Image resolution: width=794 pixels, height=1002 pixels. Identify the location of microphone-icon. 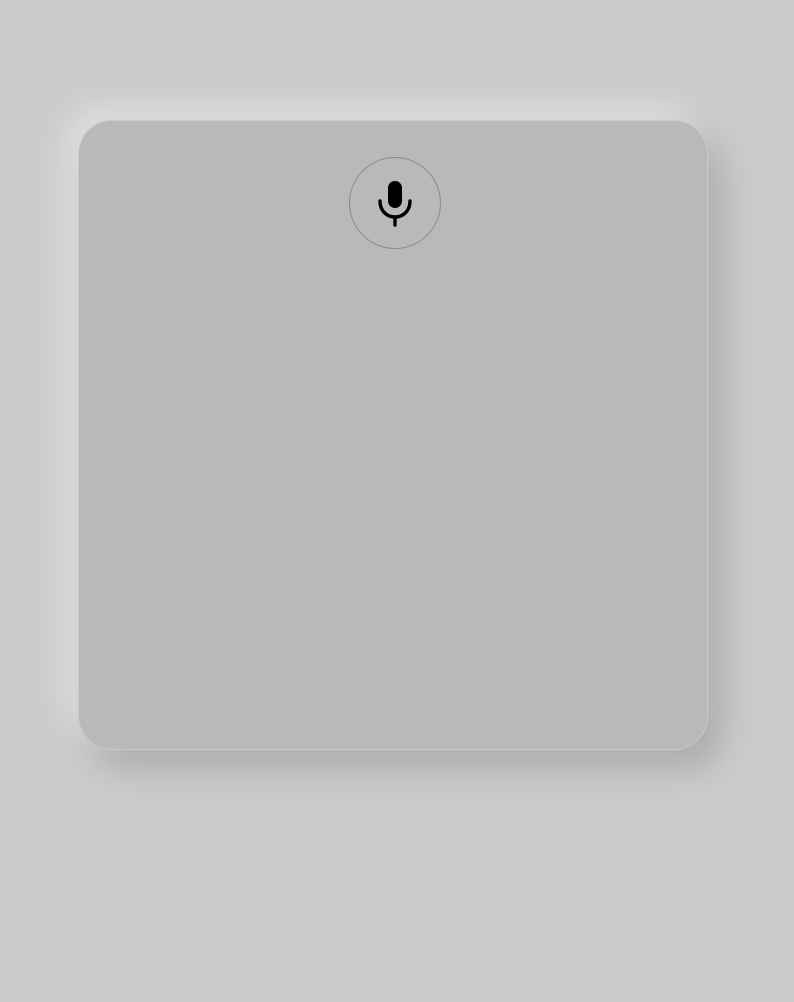
(395, 204).